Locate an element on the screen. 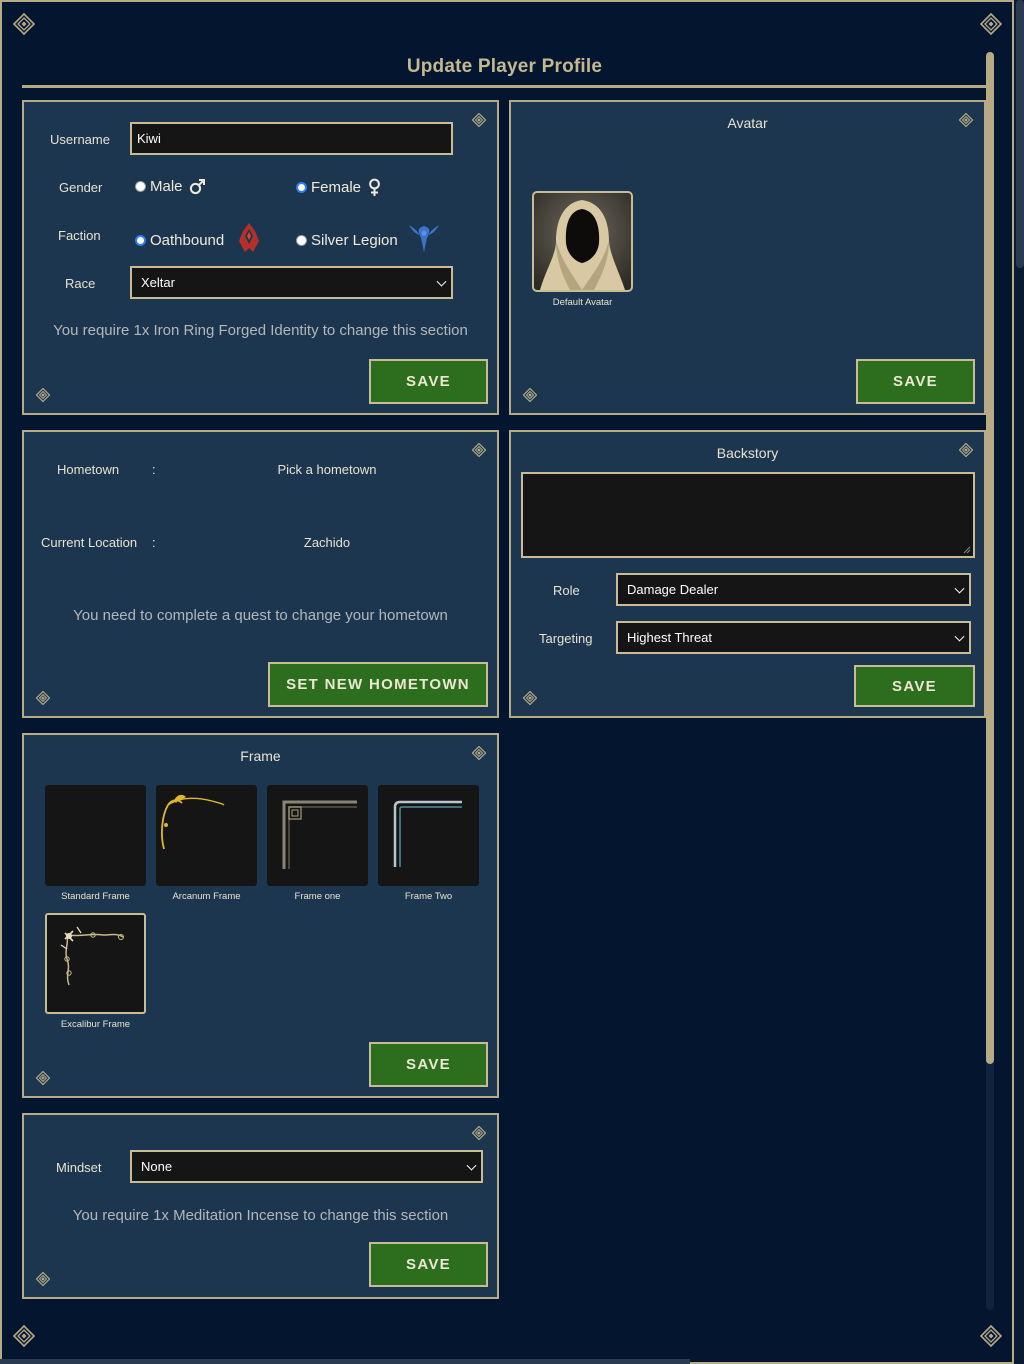 This screenshot has width=1024, height=1364. excalibur-frame-preview-icon is located at coordinates (92, 956).